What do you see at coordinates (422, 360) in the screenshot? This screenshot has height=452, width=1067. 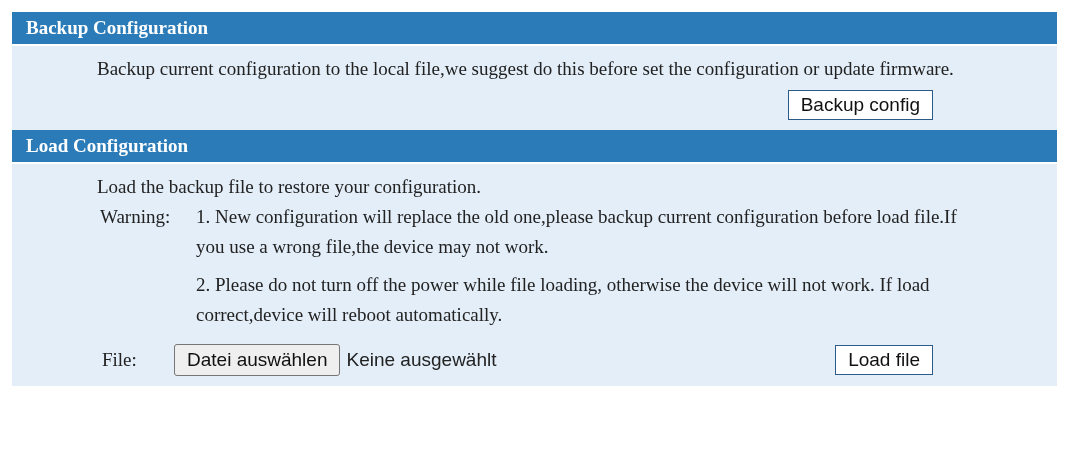 I see `file-status-text: Keine ausgewählt` at bounding box center [422, 360].